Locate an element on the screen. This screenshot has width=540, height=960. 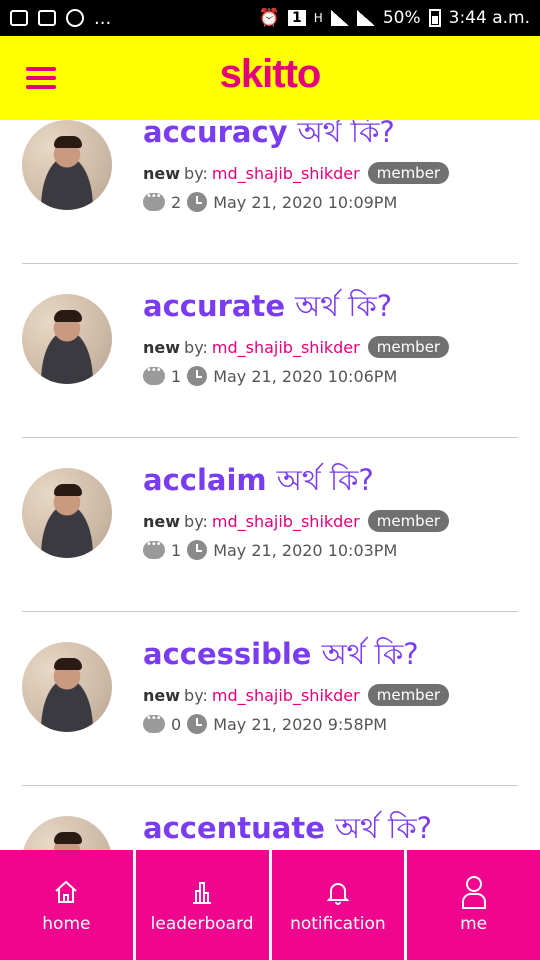
question-word: acclaim is located at coordinates (205, 480).